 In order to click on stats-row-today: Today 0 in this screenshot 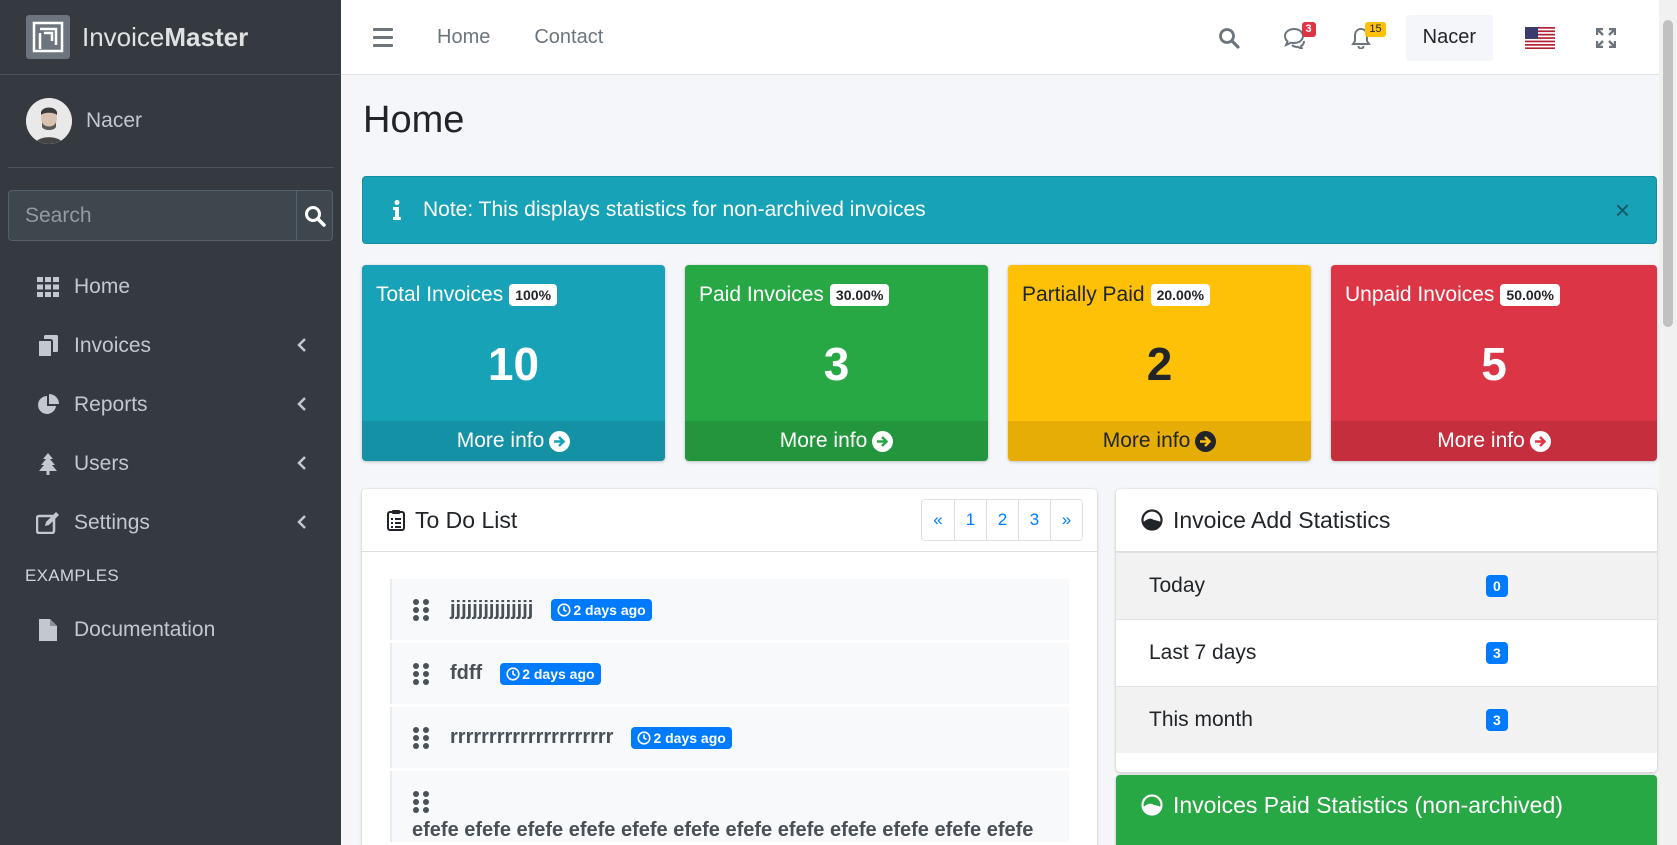, I will do `click(1386, 585)`.